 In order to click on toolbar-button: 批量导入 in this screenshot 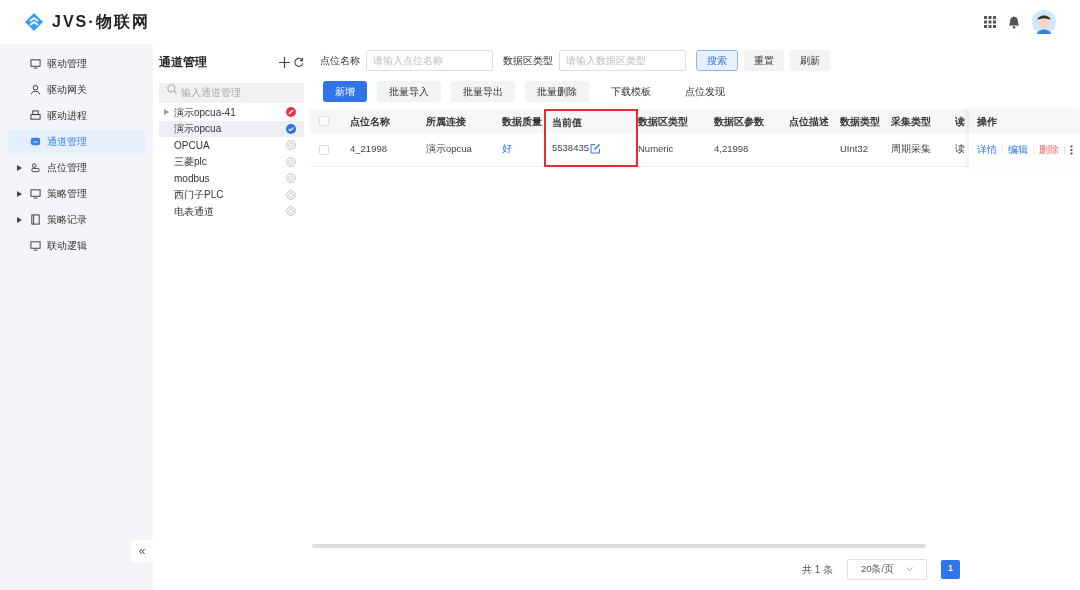, I will do `click(409, 91)`.